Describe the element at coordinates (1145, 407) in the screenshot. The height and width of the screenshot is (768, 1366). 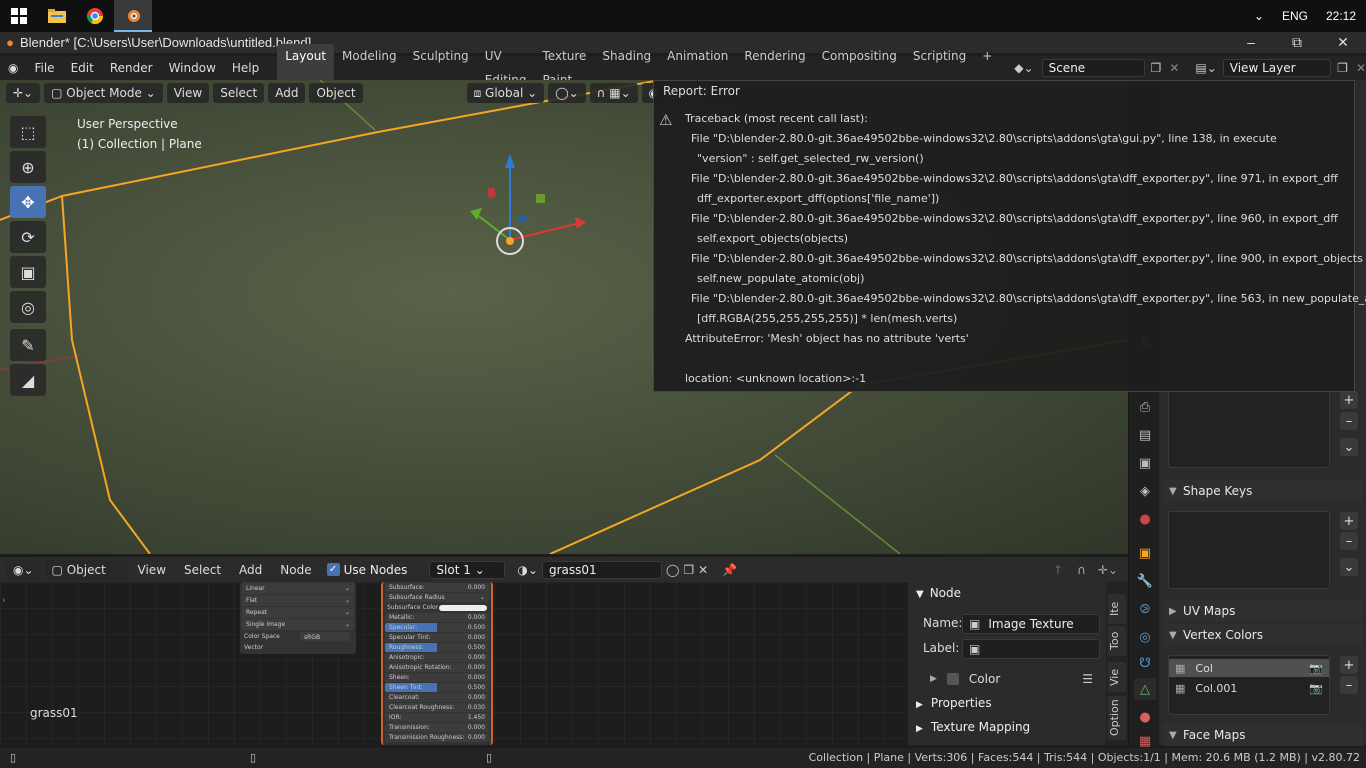
I see `render-tab-icon: ⎙` at that location.